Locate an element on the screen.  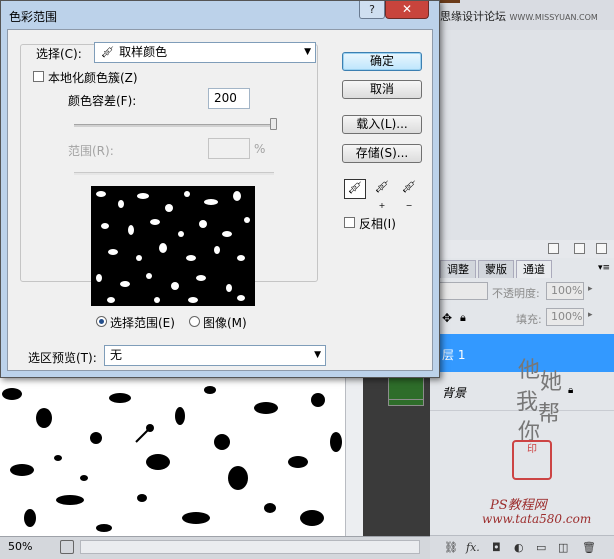
close-button: ✕ is located at coordinates (407, 10).